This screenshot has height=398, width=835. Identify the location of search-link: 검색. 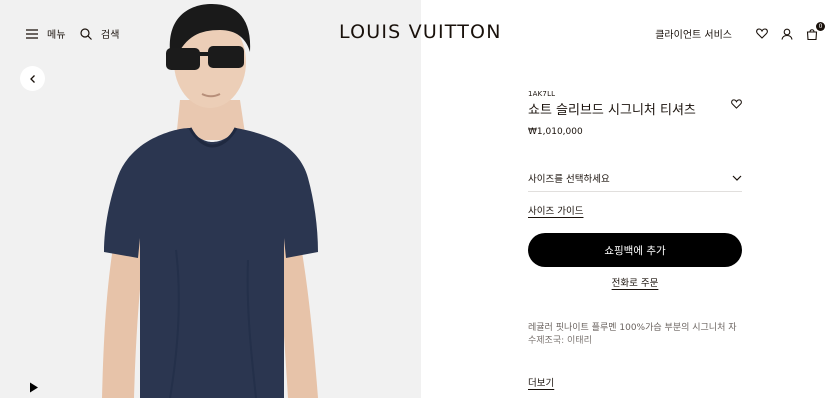
(110, 33).